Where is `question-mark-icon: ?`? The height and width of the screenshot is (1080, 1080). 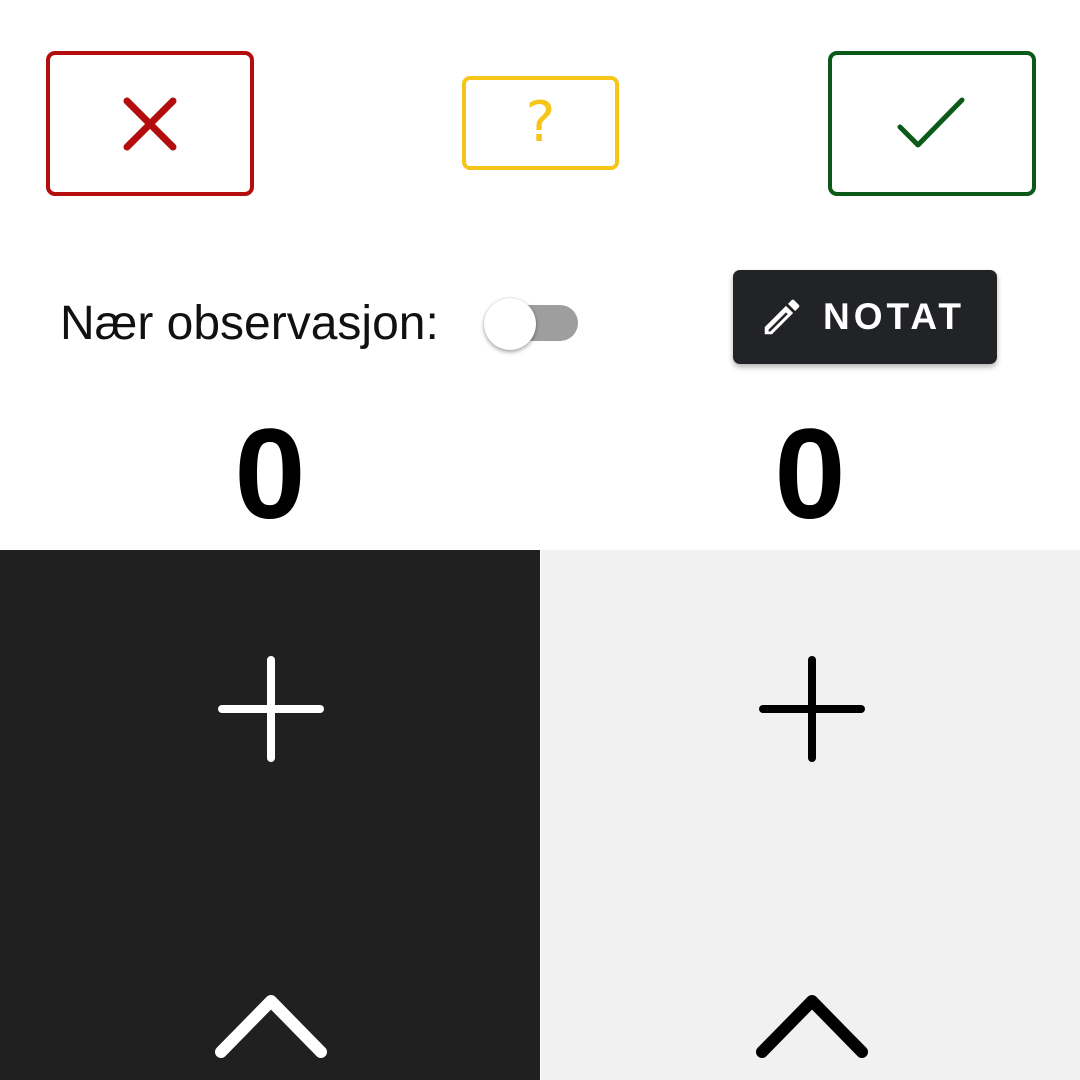
question-mark-icon: ? is located at coordinates (540, 122).